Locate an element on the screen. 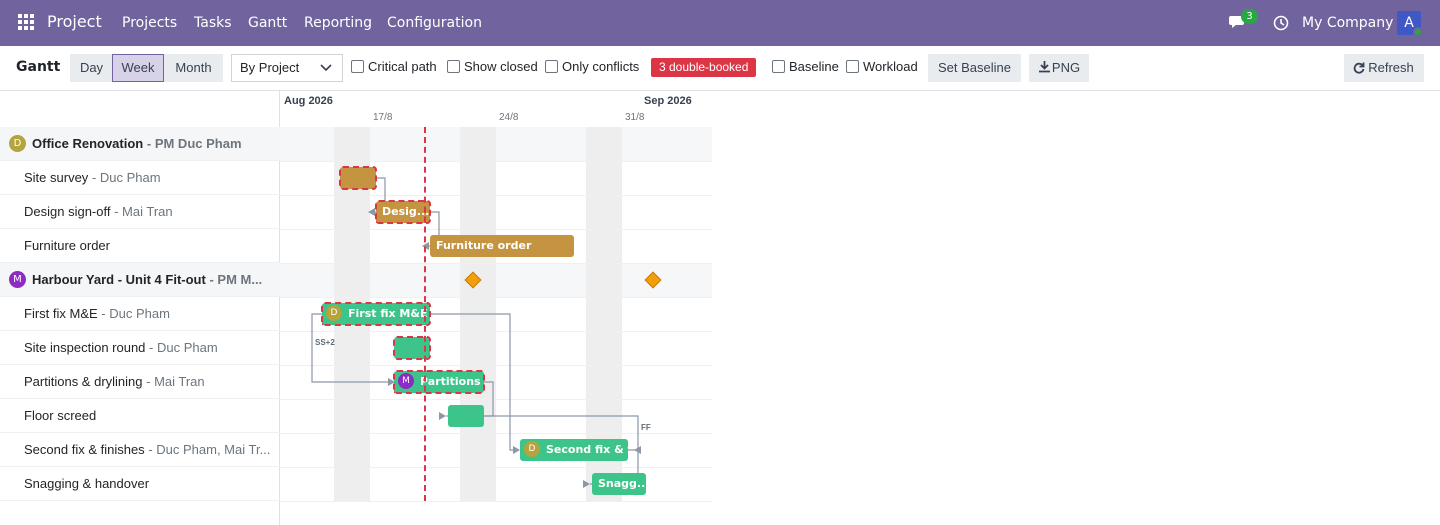 The width and height of the screenshot is (1440, 525). task-name: Site inspection round is located at coordinates (85, 347).